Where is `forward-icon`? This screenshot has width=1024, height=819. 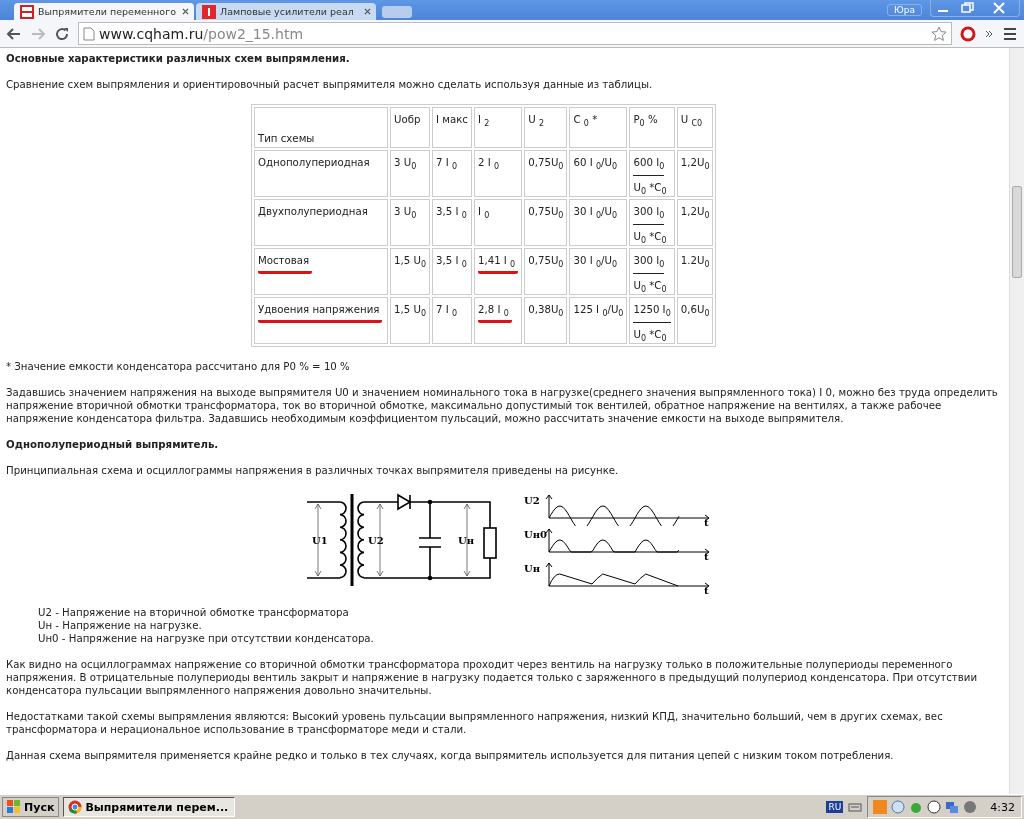 forward-icon is located at coordinates (38, 33).